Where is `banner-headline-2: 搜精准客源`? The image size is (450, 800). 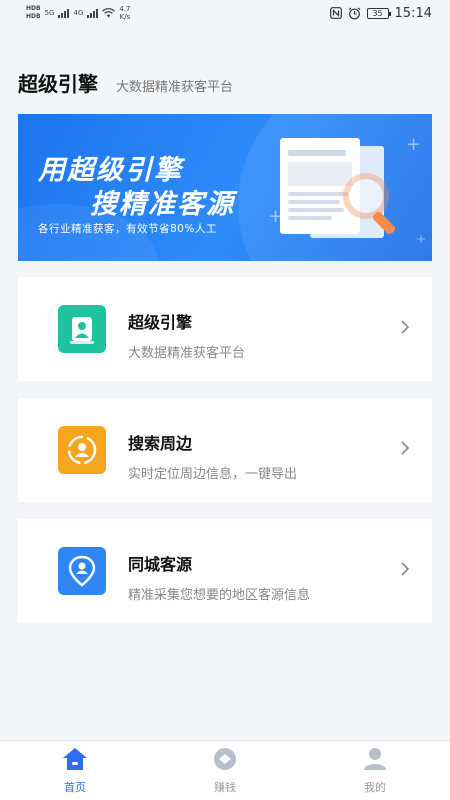
banner-headline-2: 搜精准客源 is located at coordinates (162, 204).